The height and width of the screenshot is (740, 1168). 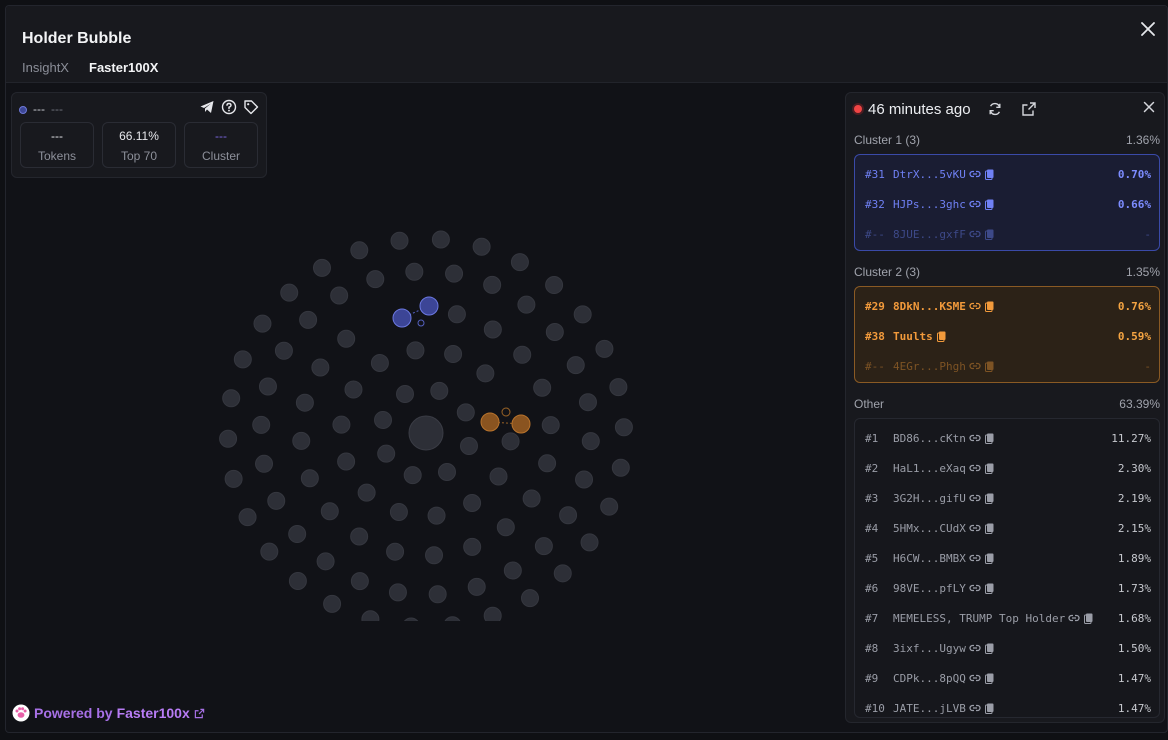 I want to click on holder-row: #8 3ixf...Ugyw 1.50%, so click(x=1008, y=648).